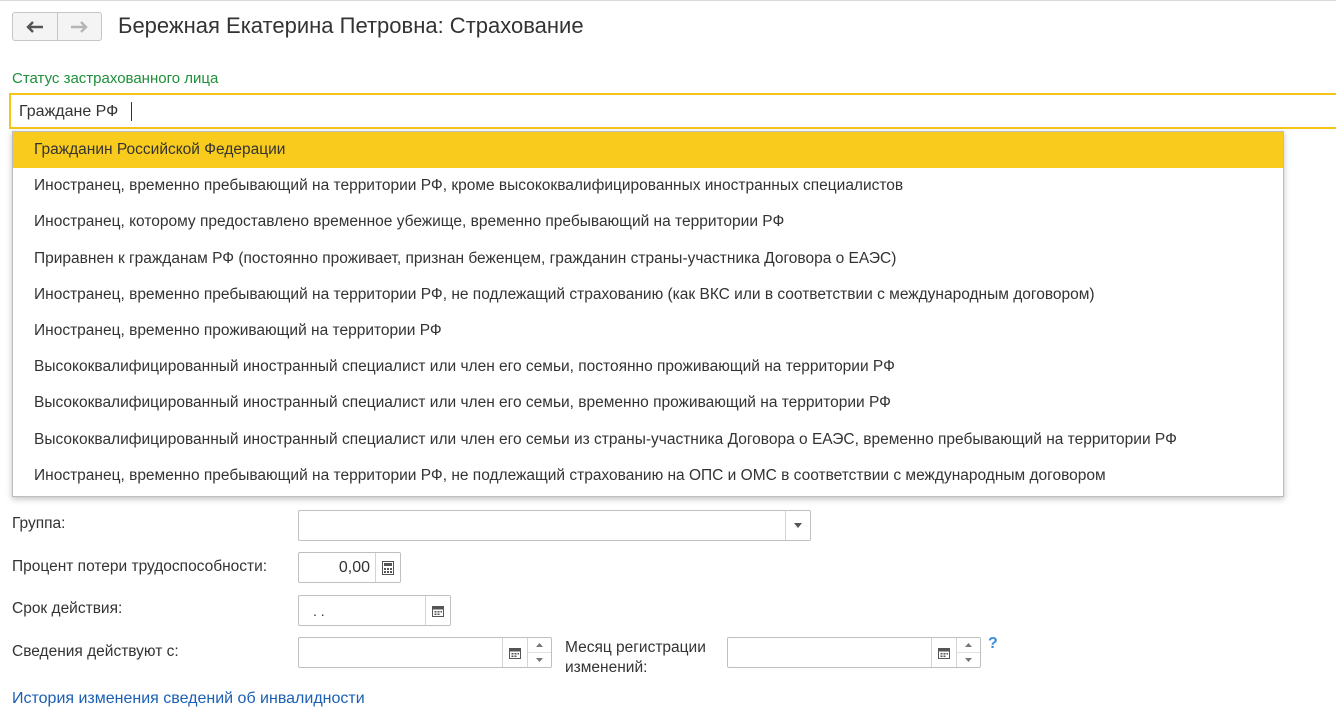 This screenshot has width=1336, height=717. I want to click on status-input-box, so click(672, 111).